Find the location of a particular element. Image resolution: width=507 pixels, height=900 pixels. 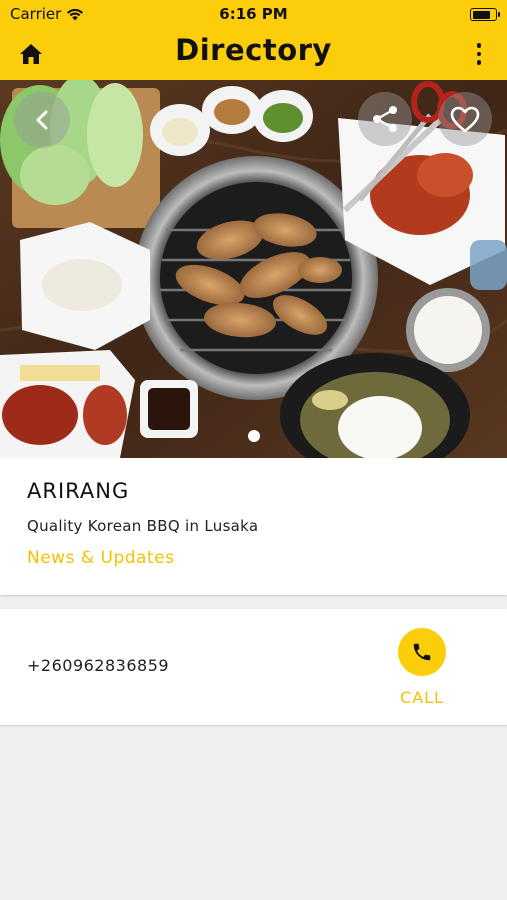

chevron-left-icon is located at coordinates (42, 120).